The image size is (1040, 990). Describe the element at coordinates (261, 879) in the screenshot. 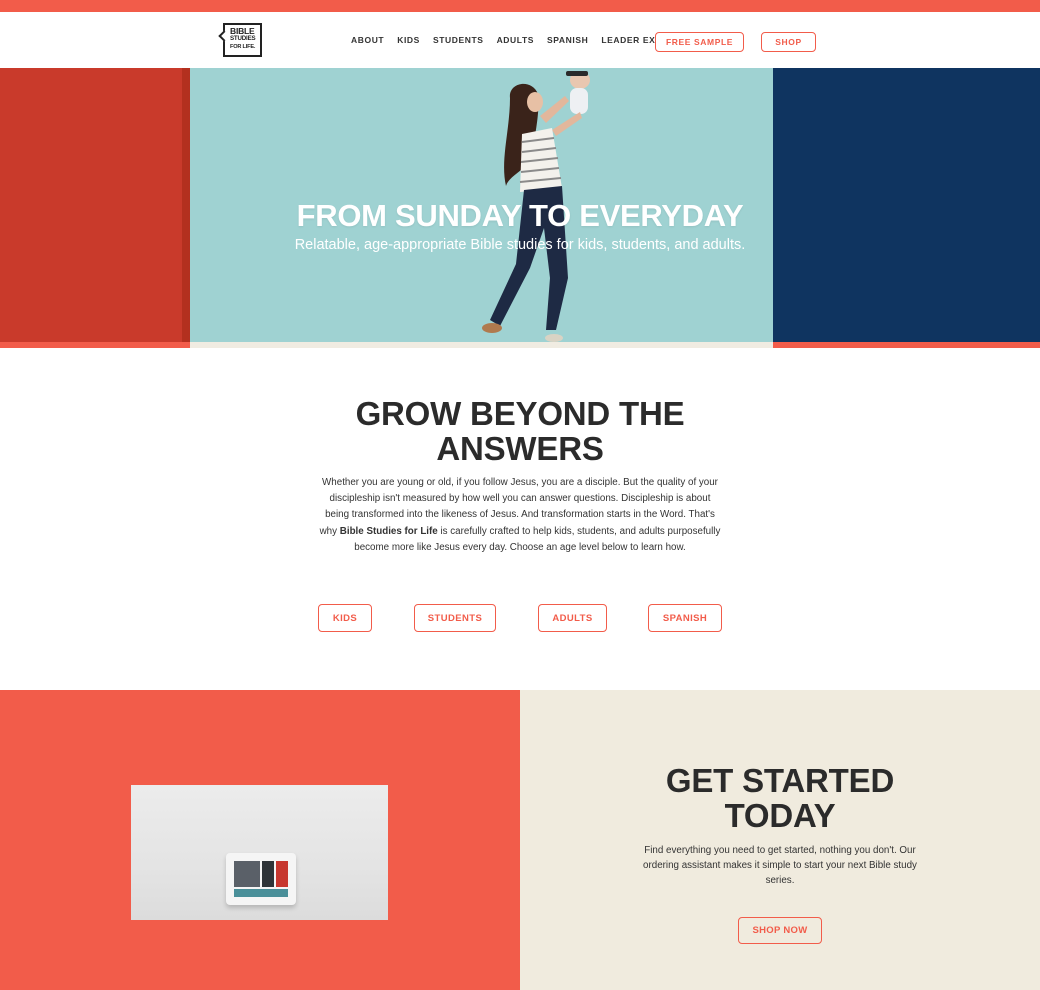

I see `product-box-image` at that location.